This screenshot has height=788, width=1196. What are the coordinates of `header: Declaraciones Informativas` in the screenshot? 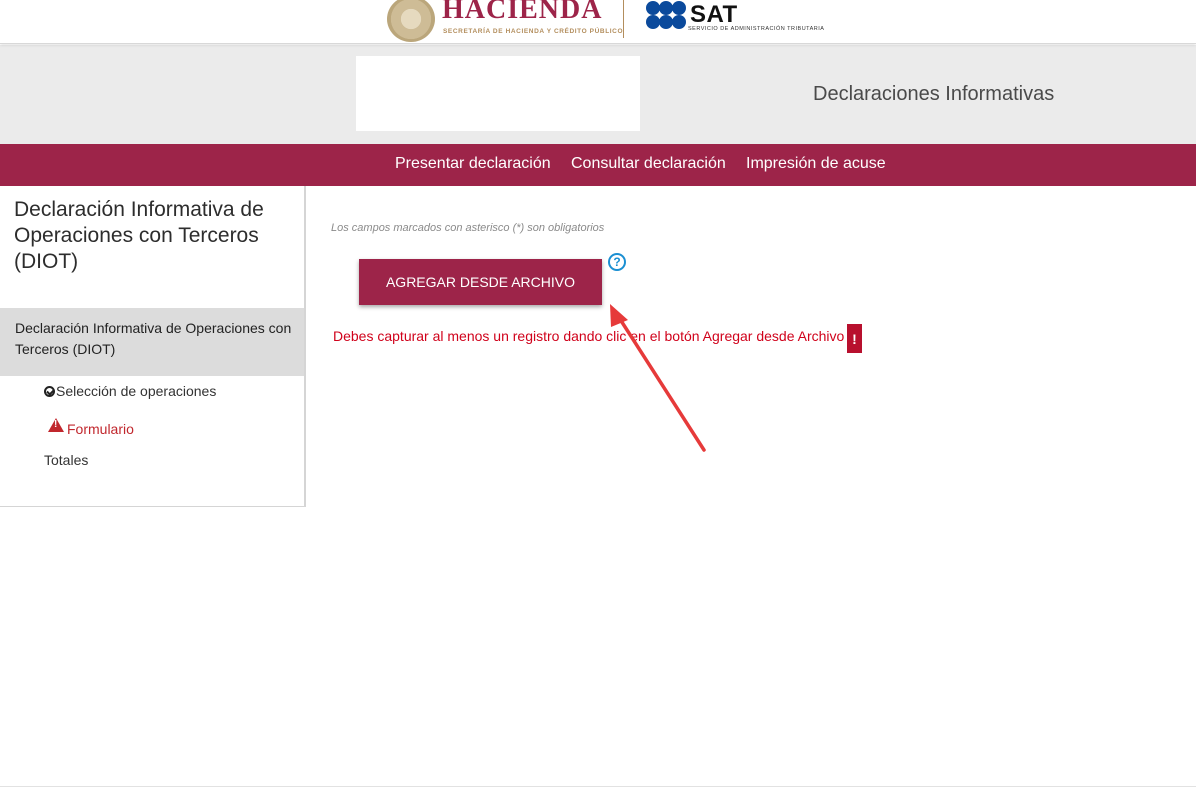 It's located at (598, 94).